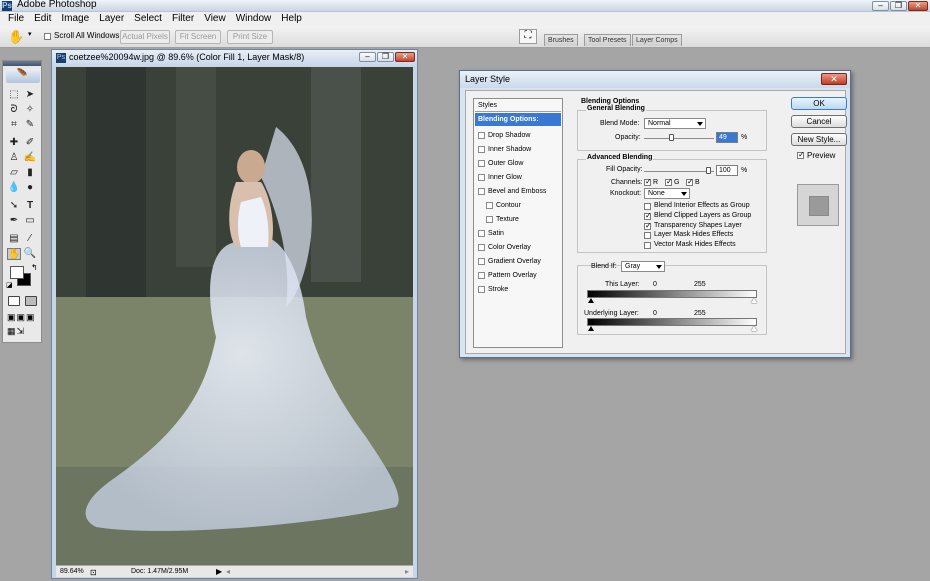 This screenshot has width=930, height=581. Describe the element at coordinates (918, 6) in the screenshot. I see `close-button: ✕` at that location.